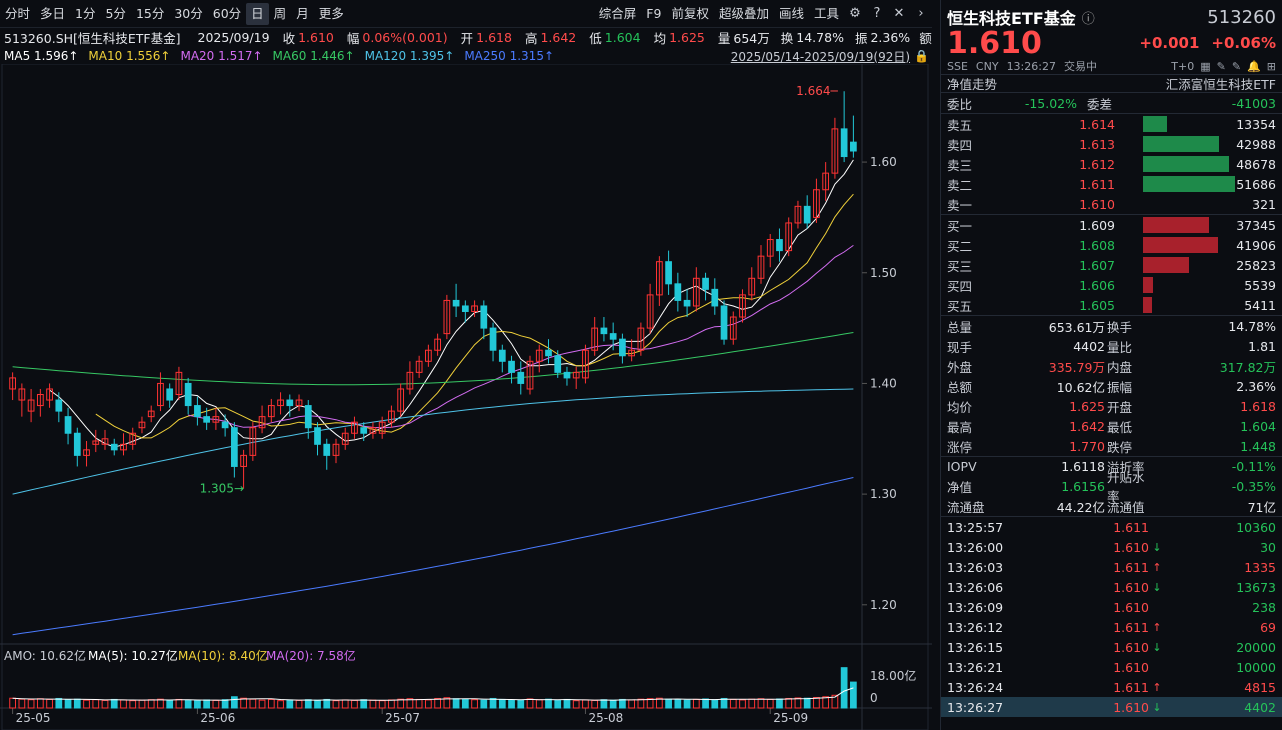  What do you see at coordinates (129, 56) in the screenshot?
I see `ma10-legend: MA10 1.556↑` at bounding box center [129, 56].